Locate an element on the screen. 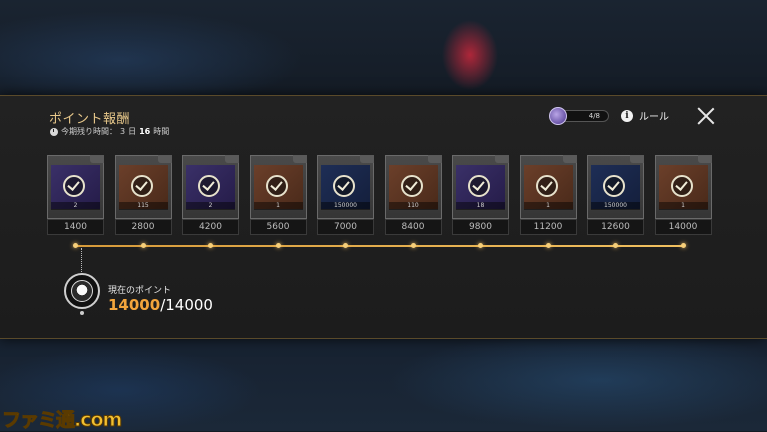  medal-pip is located at coordinates (82, 313).